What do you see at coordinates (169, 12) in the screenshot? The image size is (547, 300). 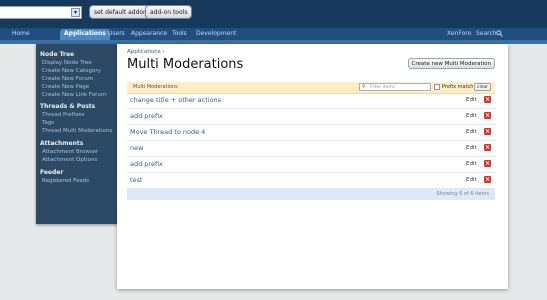 I see `addon-tools-button: add-on tools` at bounding box center [169, 12].